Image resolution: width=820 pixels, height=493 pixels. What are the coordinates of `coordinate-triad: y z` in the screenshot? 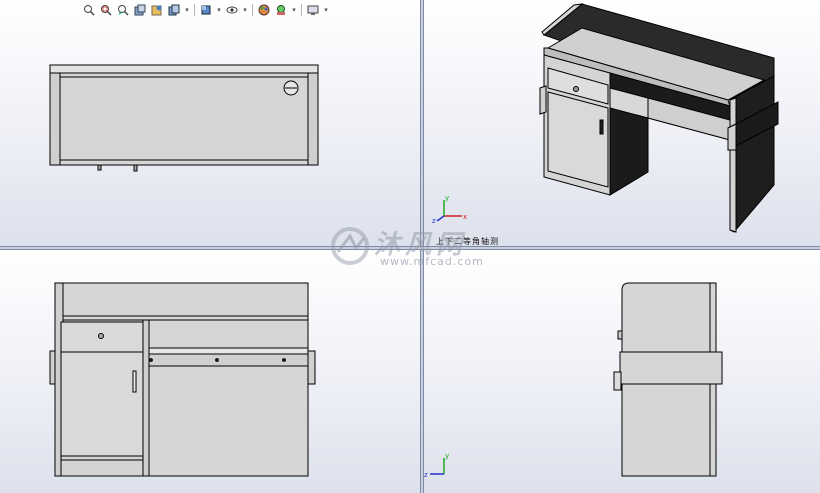 It's located at (442, 465).